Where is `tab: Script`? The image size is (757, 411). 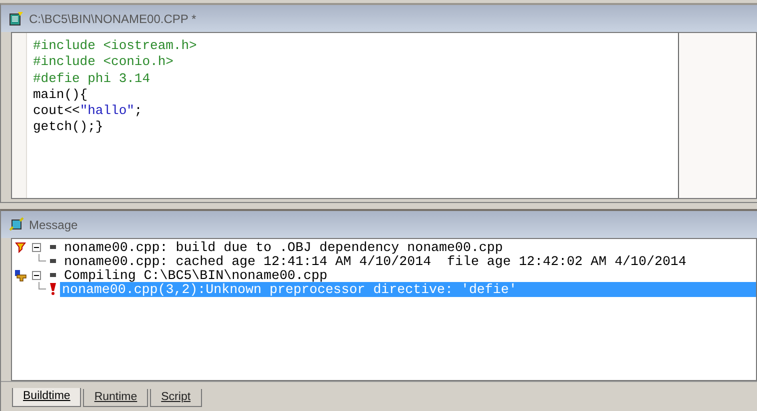 tab: Script is located at coordinates (176, 398).